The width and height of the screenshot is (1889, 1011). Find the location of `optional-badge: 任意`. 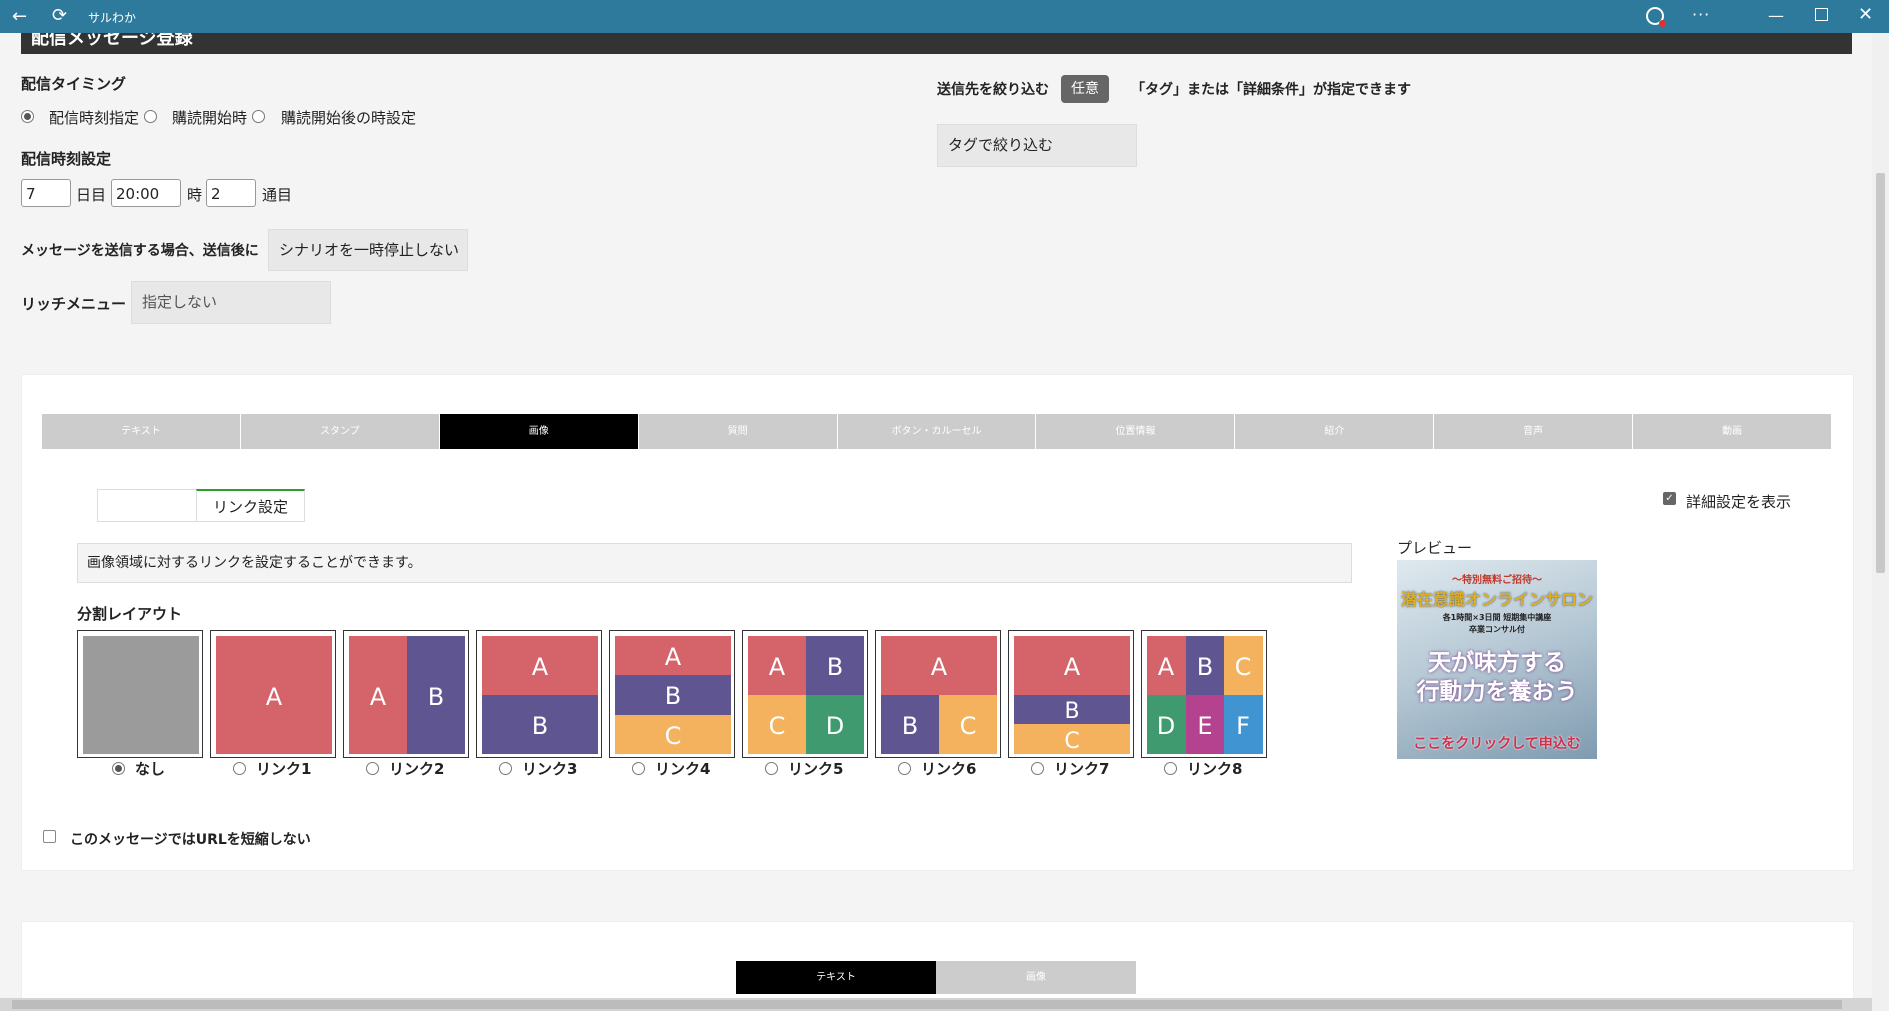

optional-badge: 任意 is located at coordinates (1085, 89).